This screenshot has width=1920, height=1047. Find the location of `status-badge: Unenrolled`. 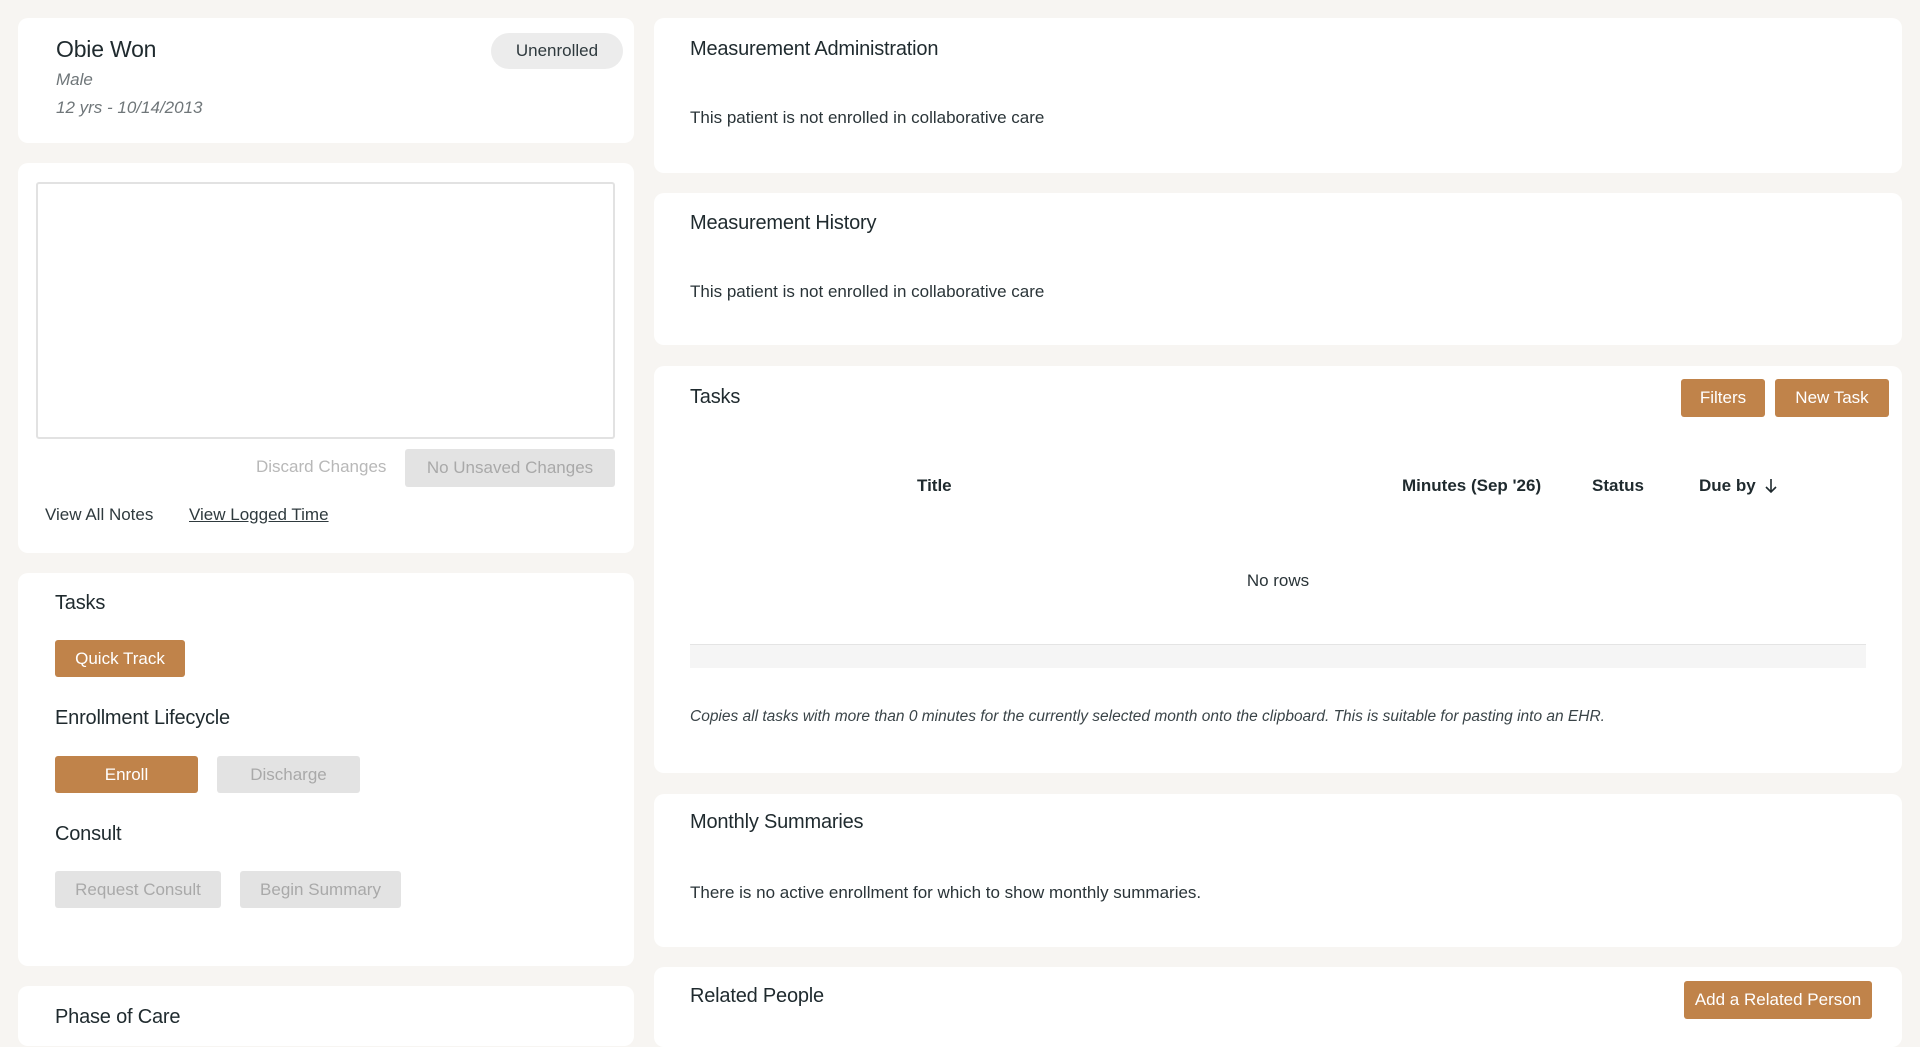

status-badge: Unenrolled is located at coordinates (557, 51).